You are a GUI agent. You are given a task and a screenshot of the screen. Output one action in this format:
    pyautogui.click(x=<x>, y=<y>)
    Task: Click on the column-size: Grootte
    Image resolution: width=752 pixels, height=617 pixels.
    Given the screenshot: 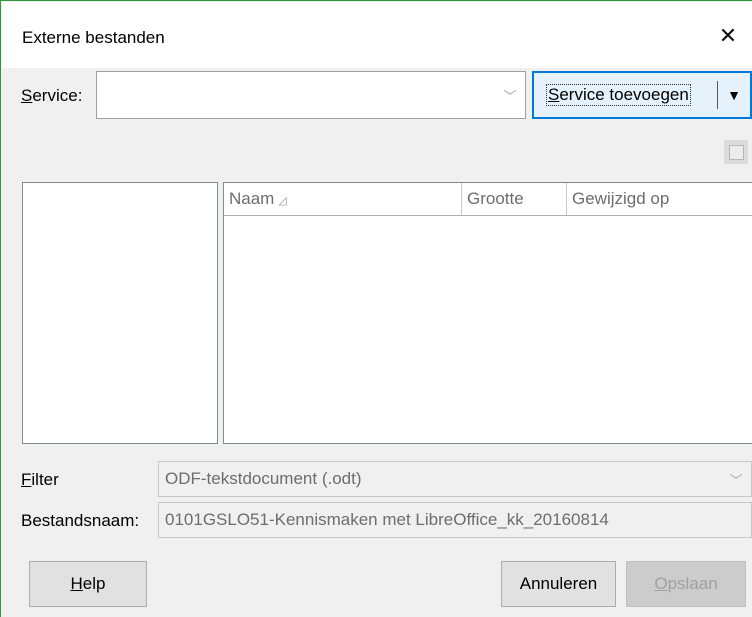 What is the action you would take?
    pyautogui.click(x=514, y=199)
    